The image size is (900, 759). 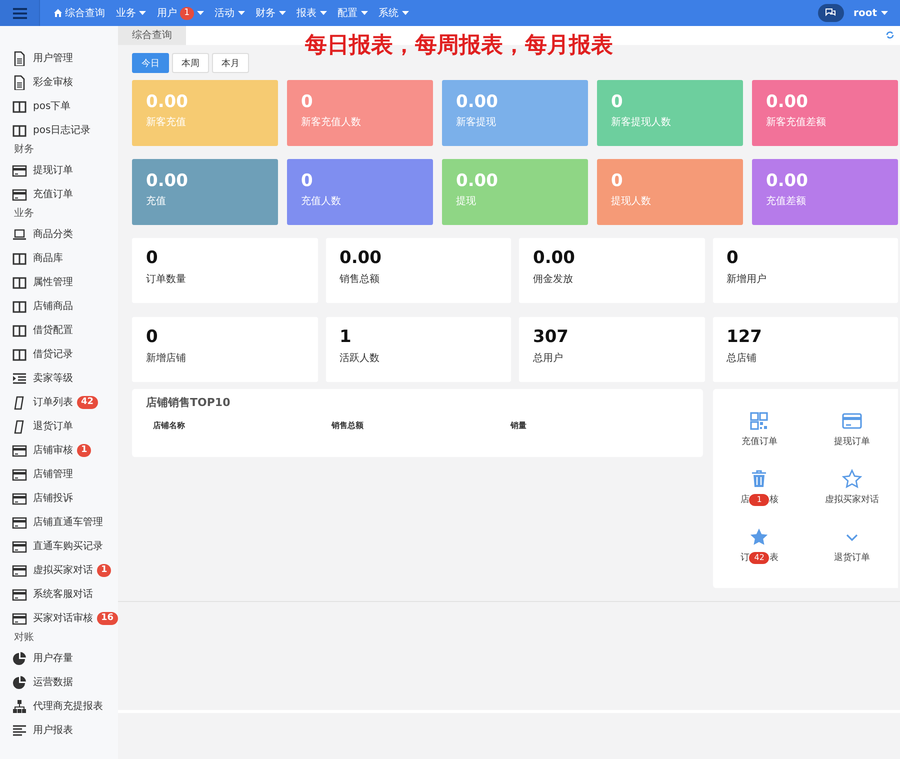 What do you see at coordinates (53, 282) in the screenshot?
I see `sidebar-item: 属性管理` at bounding box center [53, 282].